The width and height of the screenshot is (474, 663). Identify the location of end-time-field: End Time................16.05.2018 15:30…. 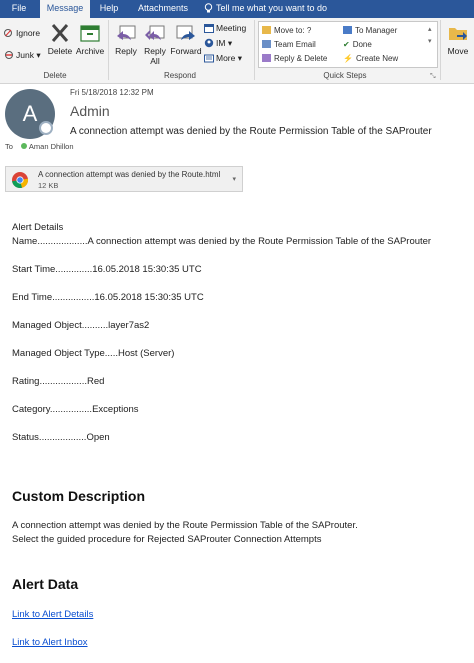
(108, 297).